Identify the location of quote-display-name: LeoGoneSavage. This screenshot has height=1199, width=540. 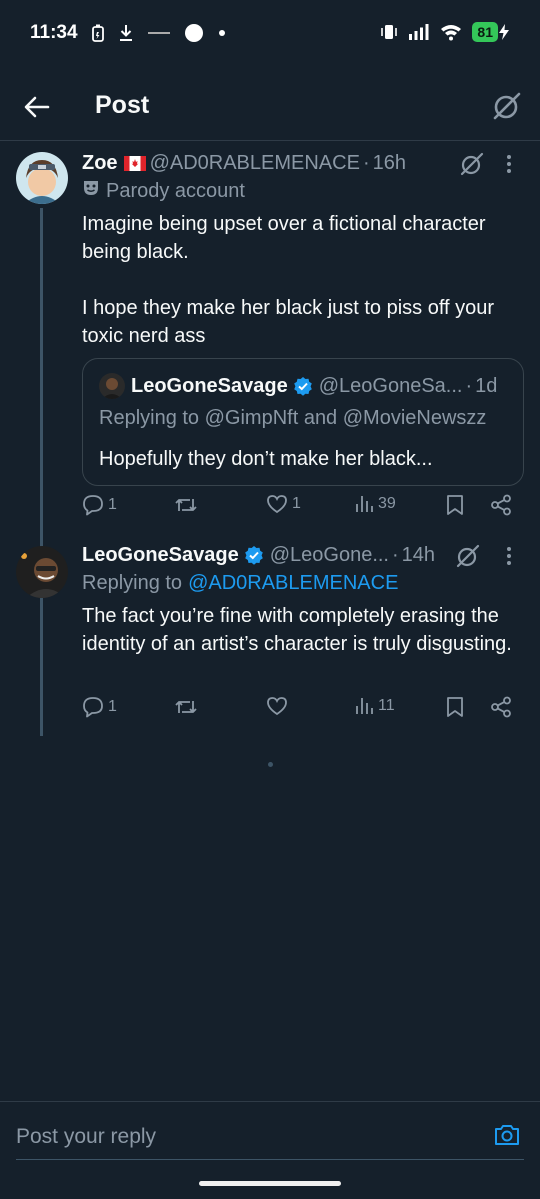
(209, 385).